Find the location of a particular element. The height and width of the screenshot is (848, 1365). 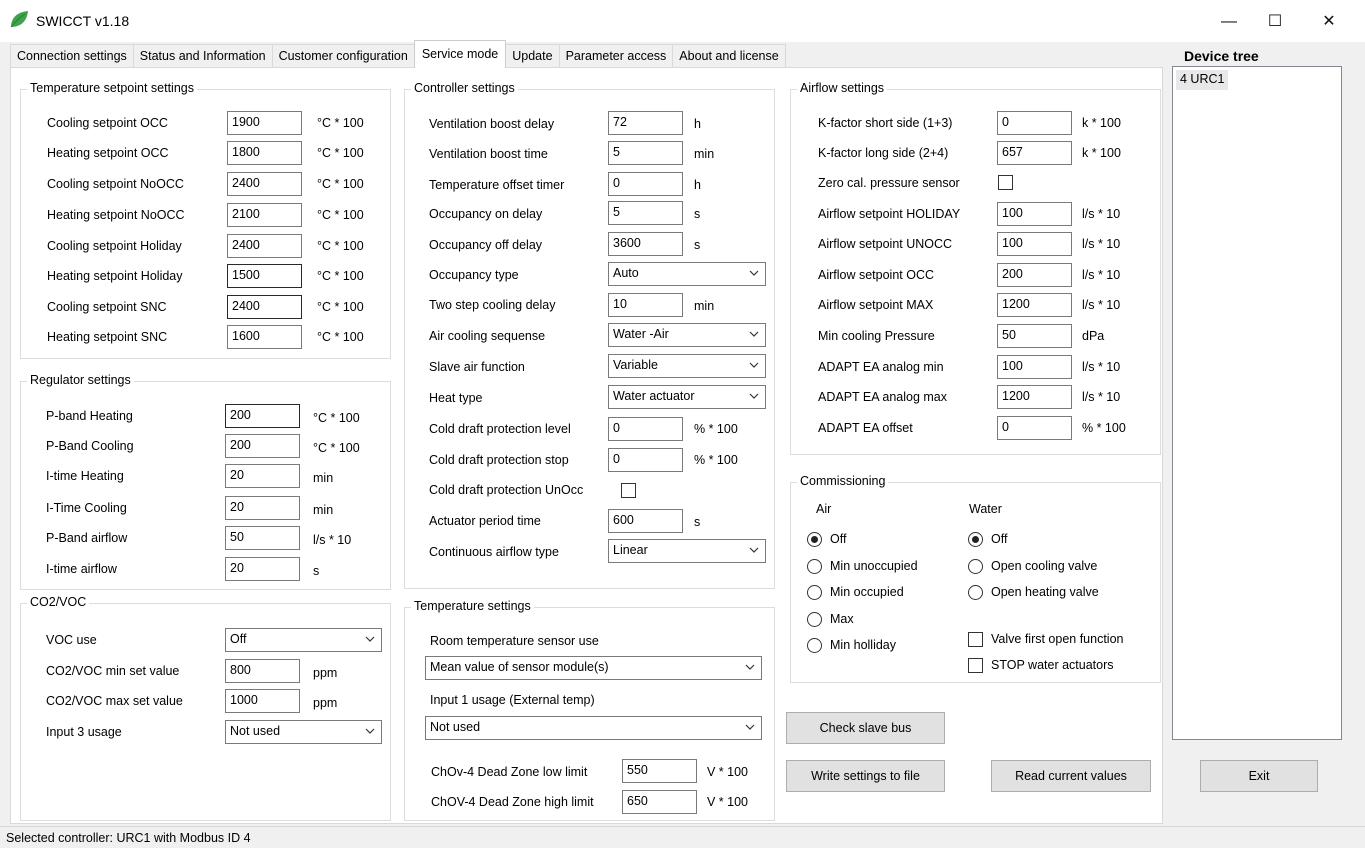

kfactor-long-input: 657 is located at coordinates (1034, 153).